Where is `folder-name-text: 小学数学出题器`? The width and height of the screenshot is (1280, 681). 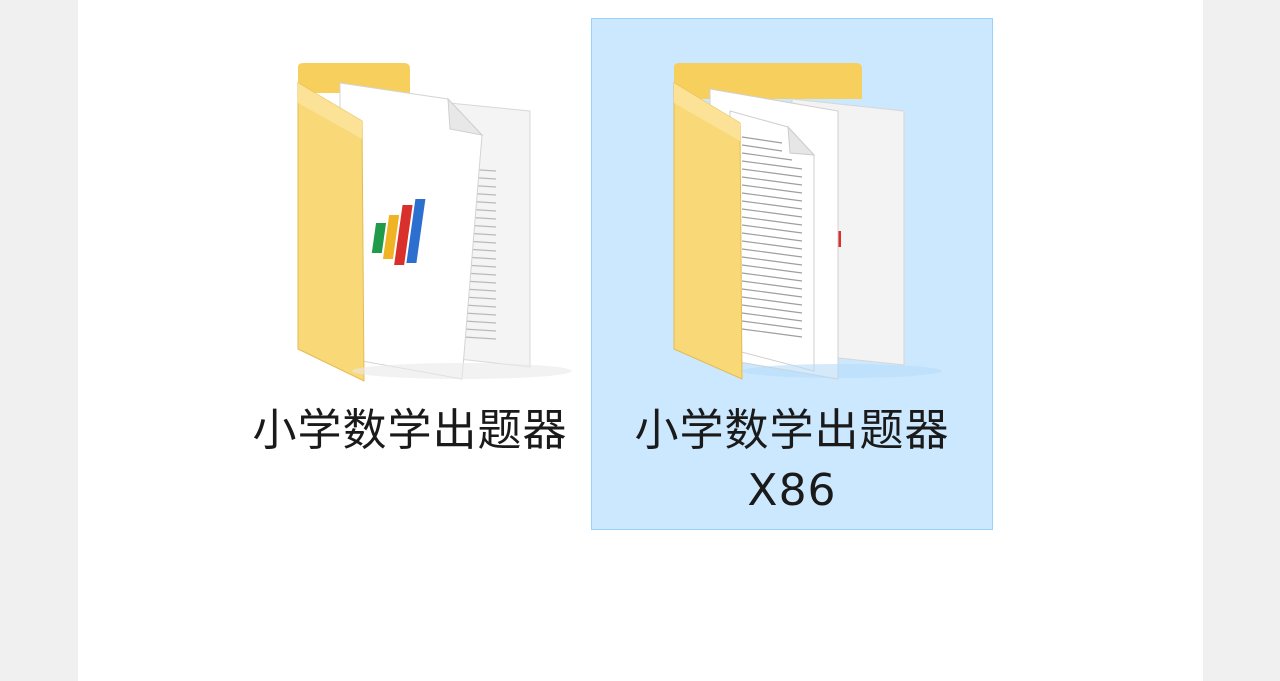 folder-name-text: 小学数学出题器 is located at coordinates (410, 430).